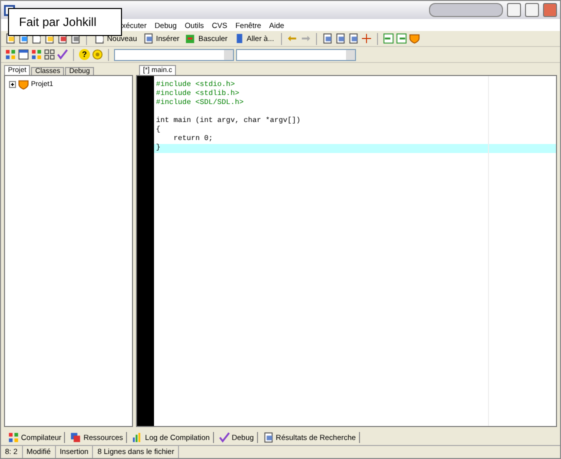  What do you see at coordinates (296, 54) in the screenshot?
I see `member-dropdown` at bounding box center [296, 54].